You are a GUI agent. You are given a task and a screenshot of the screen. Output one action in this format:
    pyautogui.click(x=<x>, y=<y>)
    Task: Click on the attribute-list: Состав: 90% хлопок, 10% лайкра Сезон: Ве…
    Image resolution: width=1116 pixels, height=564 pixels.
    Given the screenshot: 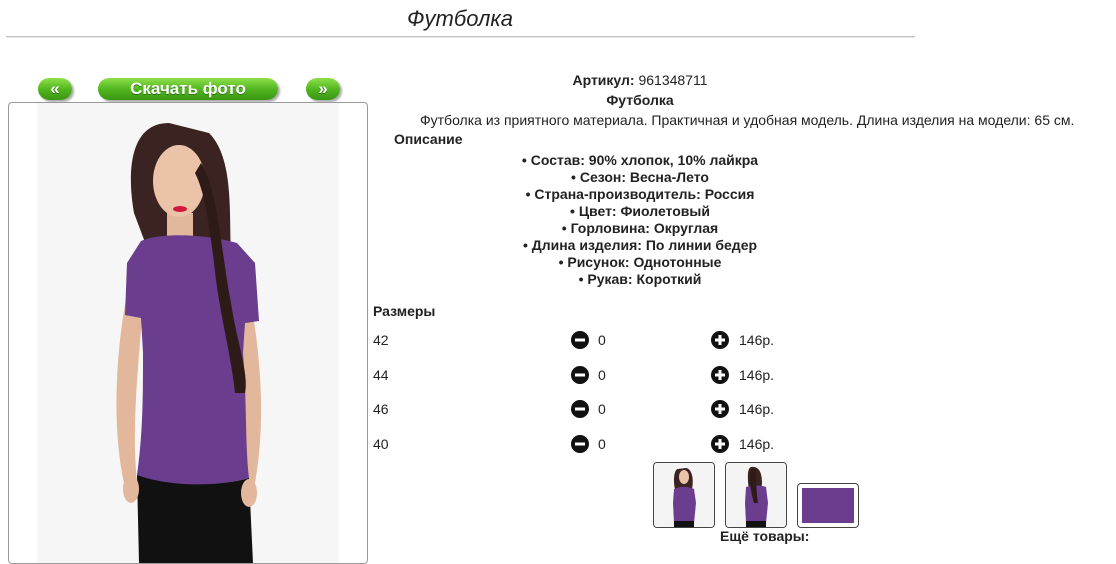 What is the action you would take?
    pyautogui.click(x=640, y=220)
    